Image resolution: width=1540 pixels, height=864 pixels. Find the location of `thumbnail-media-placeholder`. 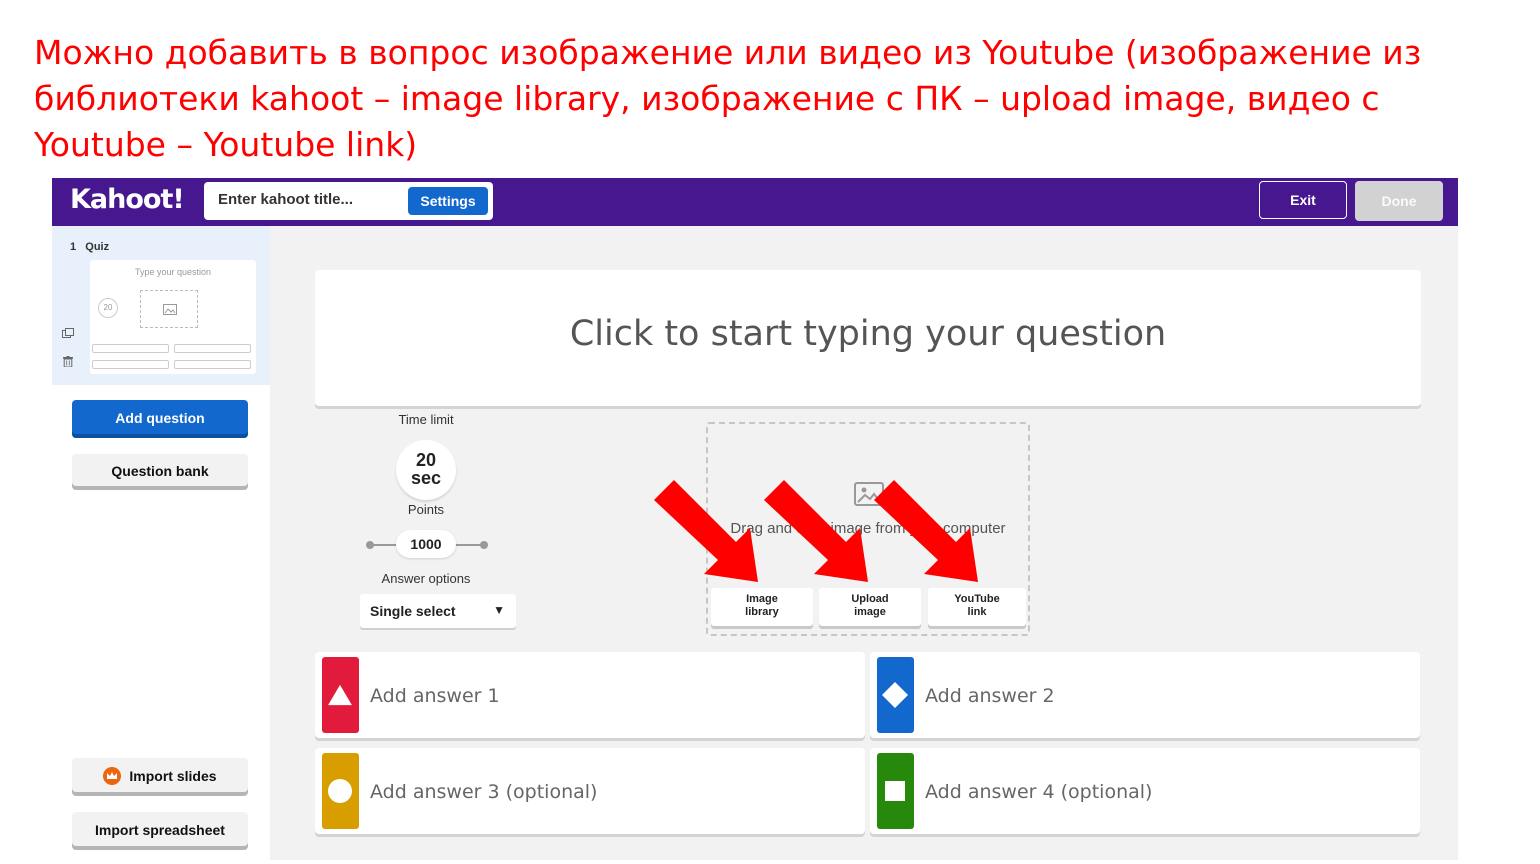

thumbnail-media-placeholder is located at coordinates (169, 309).